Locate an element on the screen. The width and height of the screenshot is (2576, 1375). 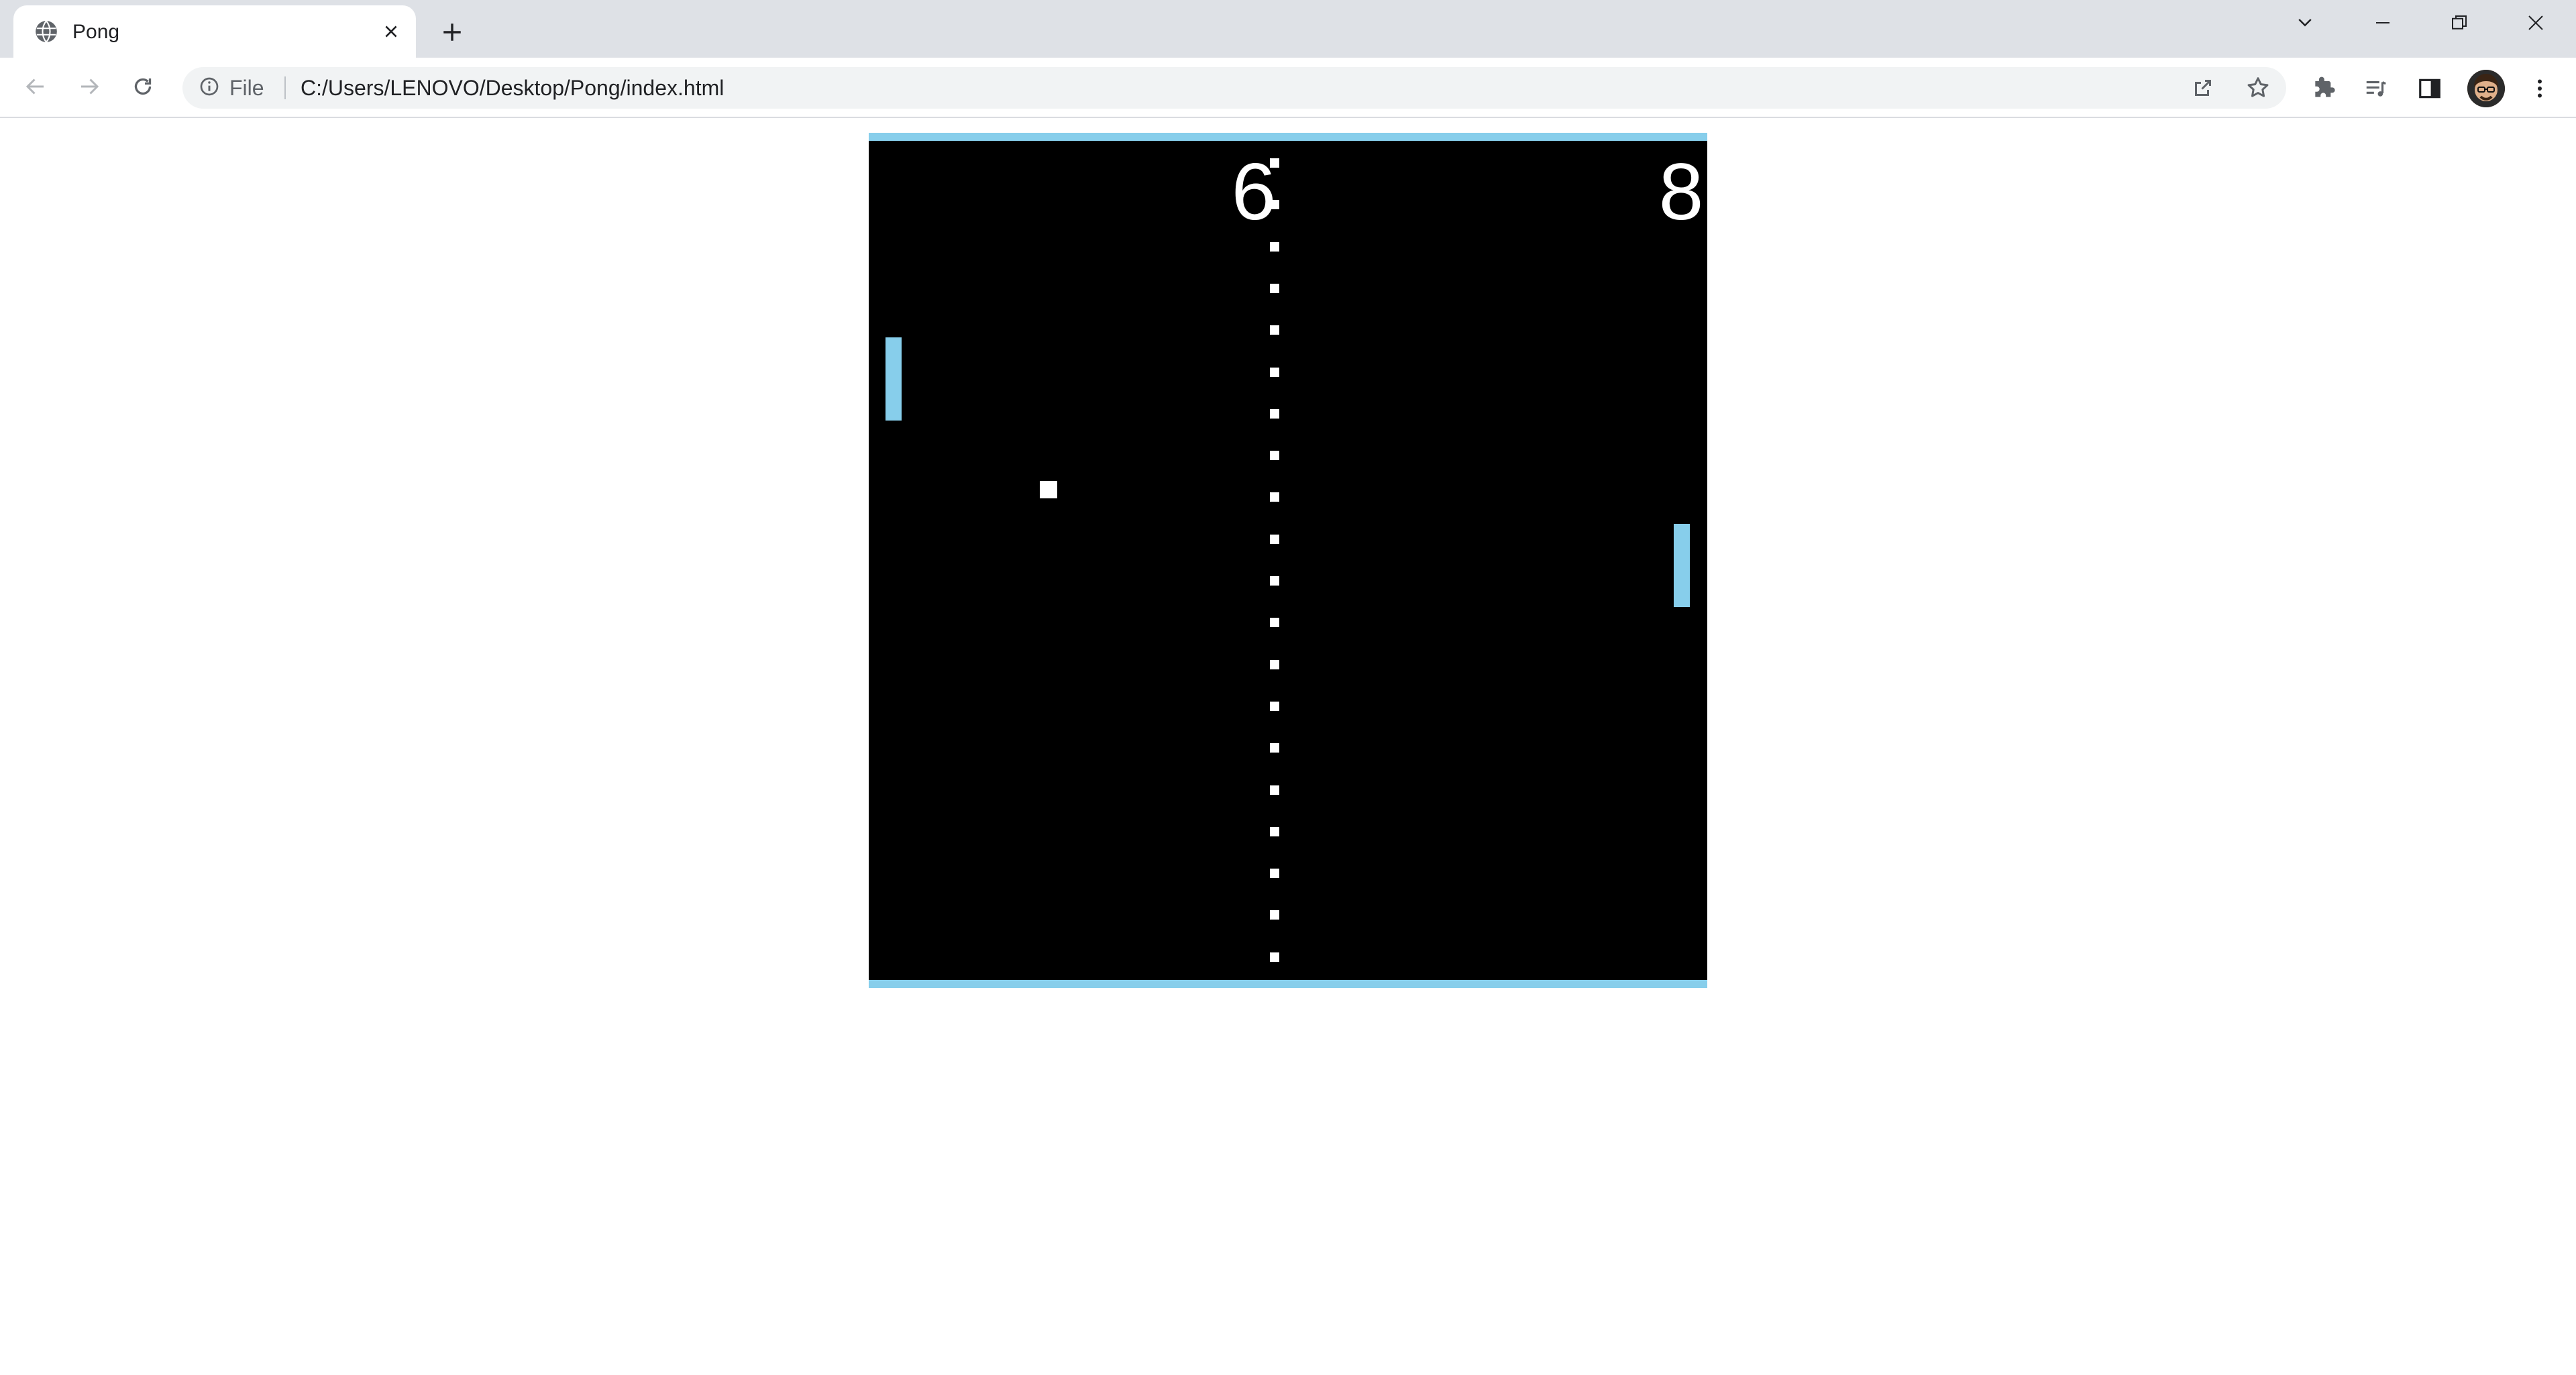
url-text: C:/Users/LENOVO/Desktop/Pong/index.html is located at coordinates (512, 88).